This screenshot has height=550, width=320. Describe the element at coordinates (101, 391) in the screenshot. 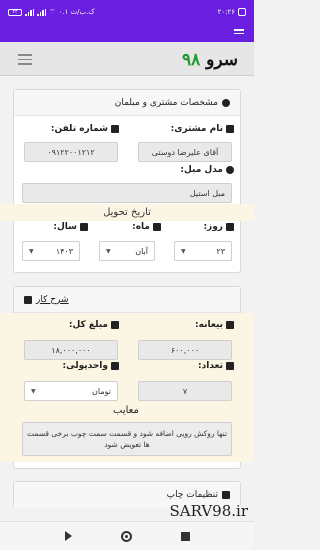

I see `currency-select-value: تومان` at that location.